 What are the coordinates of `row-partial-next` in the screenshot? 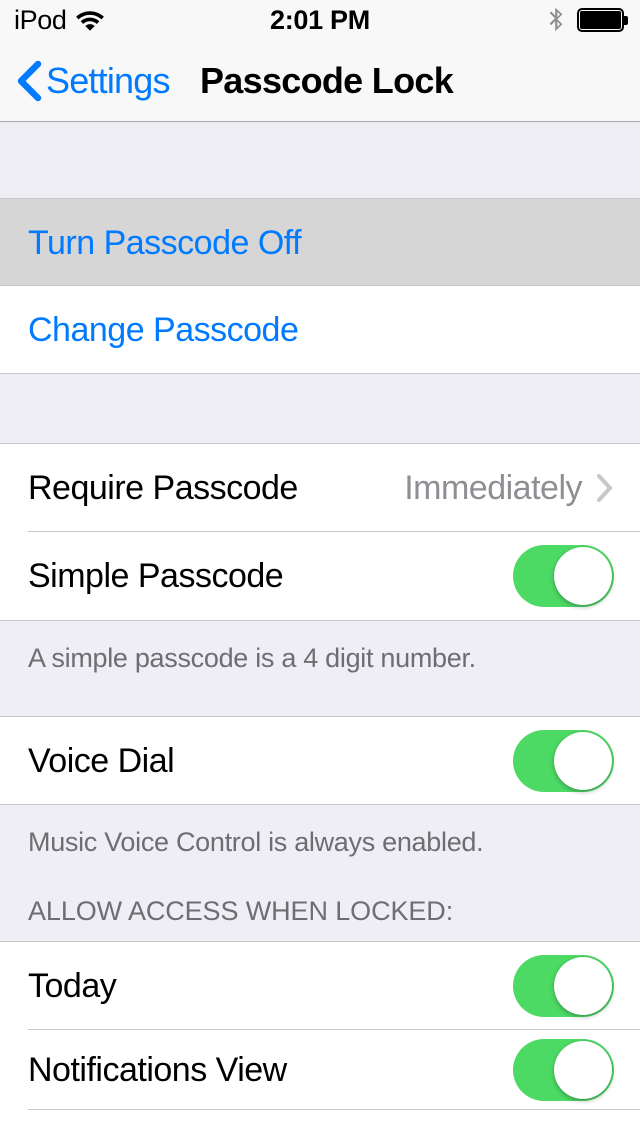 It's located at (320, 1123).